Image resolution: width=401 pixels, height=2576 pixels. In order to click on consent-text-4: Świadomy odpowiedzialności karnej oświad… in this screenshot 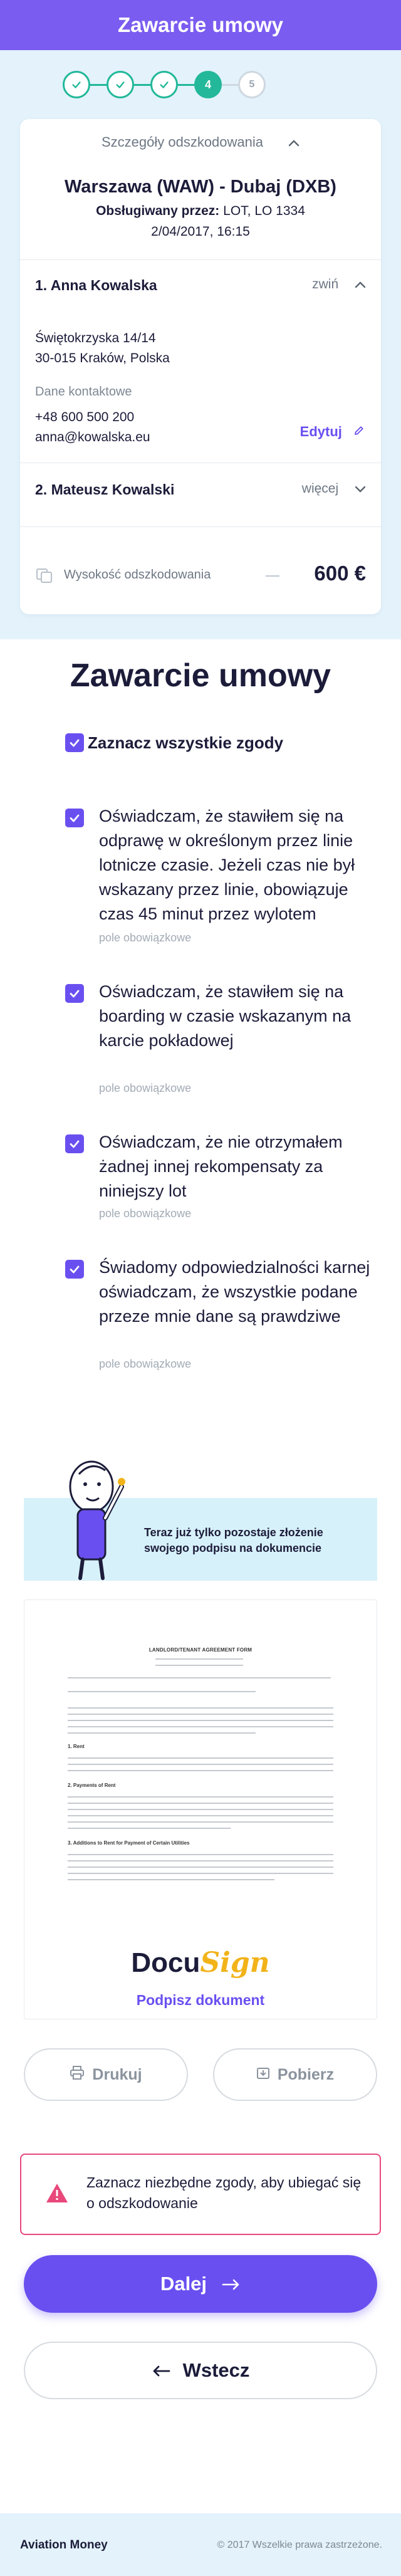, I will do `click(234, 1292)`.